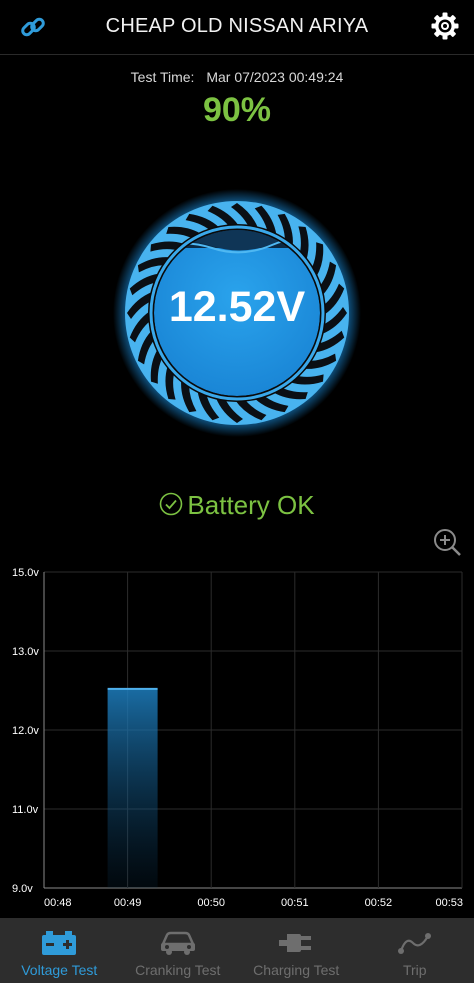 The image size is (474, 983). I want to click on page-title: CHEAP OLD NISSAN ARIYA, so click(237, 26).